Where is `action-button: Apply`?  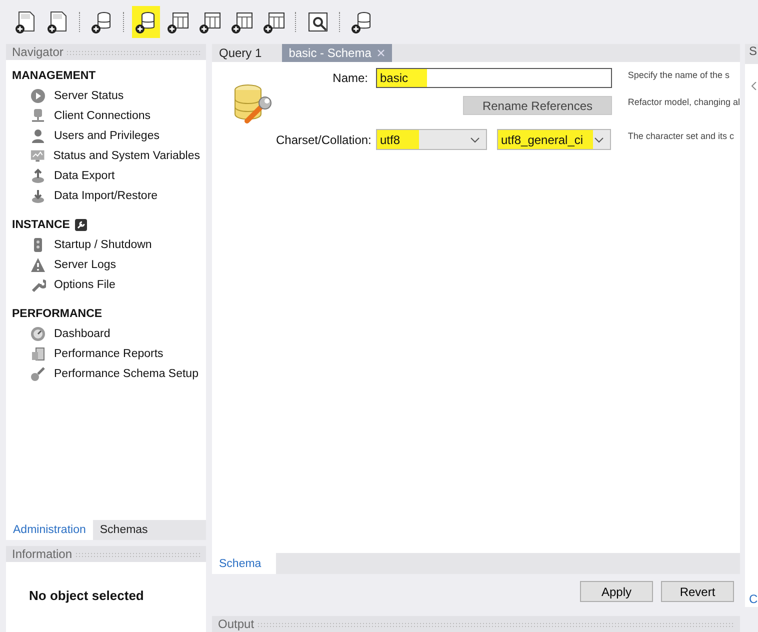 action-button: Apply is located at coordinates (616, 591).